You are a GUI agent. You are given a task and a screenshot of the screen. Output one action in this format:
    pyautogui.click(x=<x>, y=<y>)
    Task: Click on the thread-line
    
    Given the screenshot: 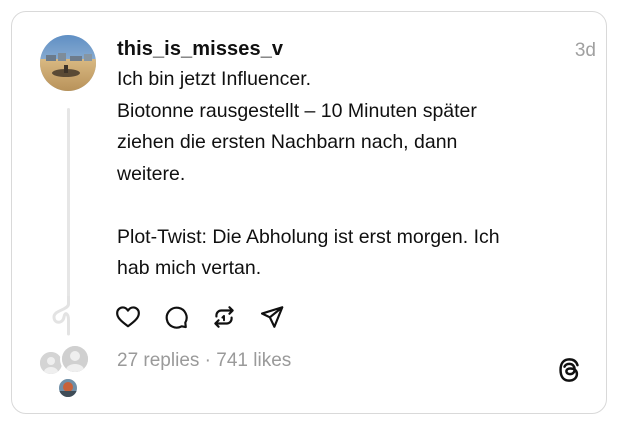 What is the action you would take?
    pyautogui.click(x=68, y=203)
    